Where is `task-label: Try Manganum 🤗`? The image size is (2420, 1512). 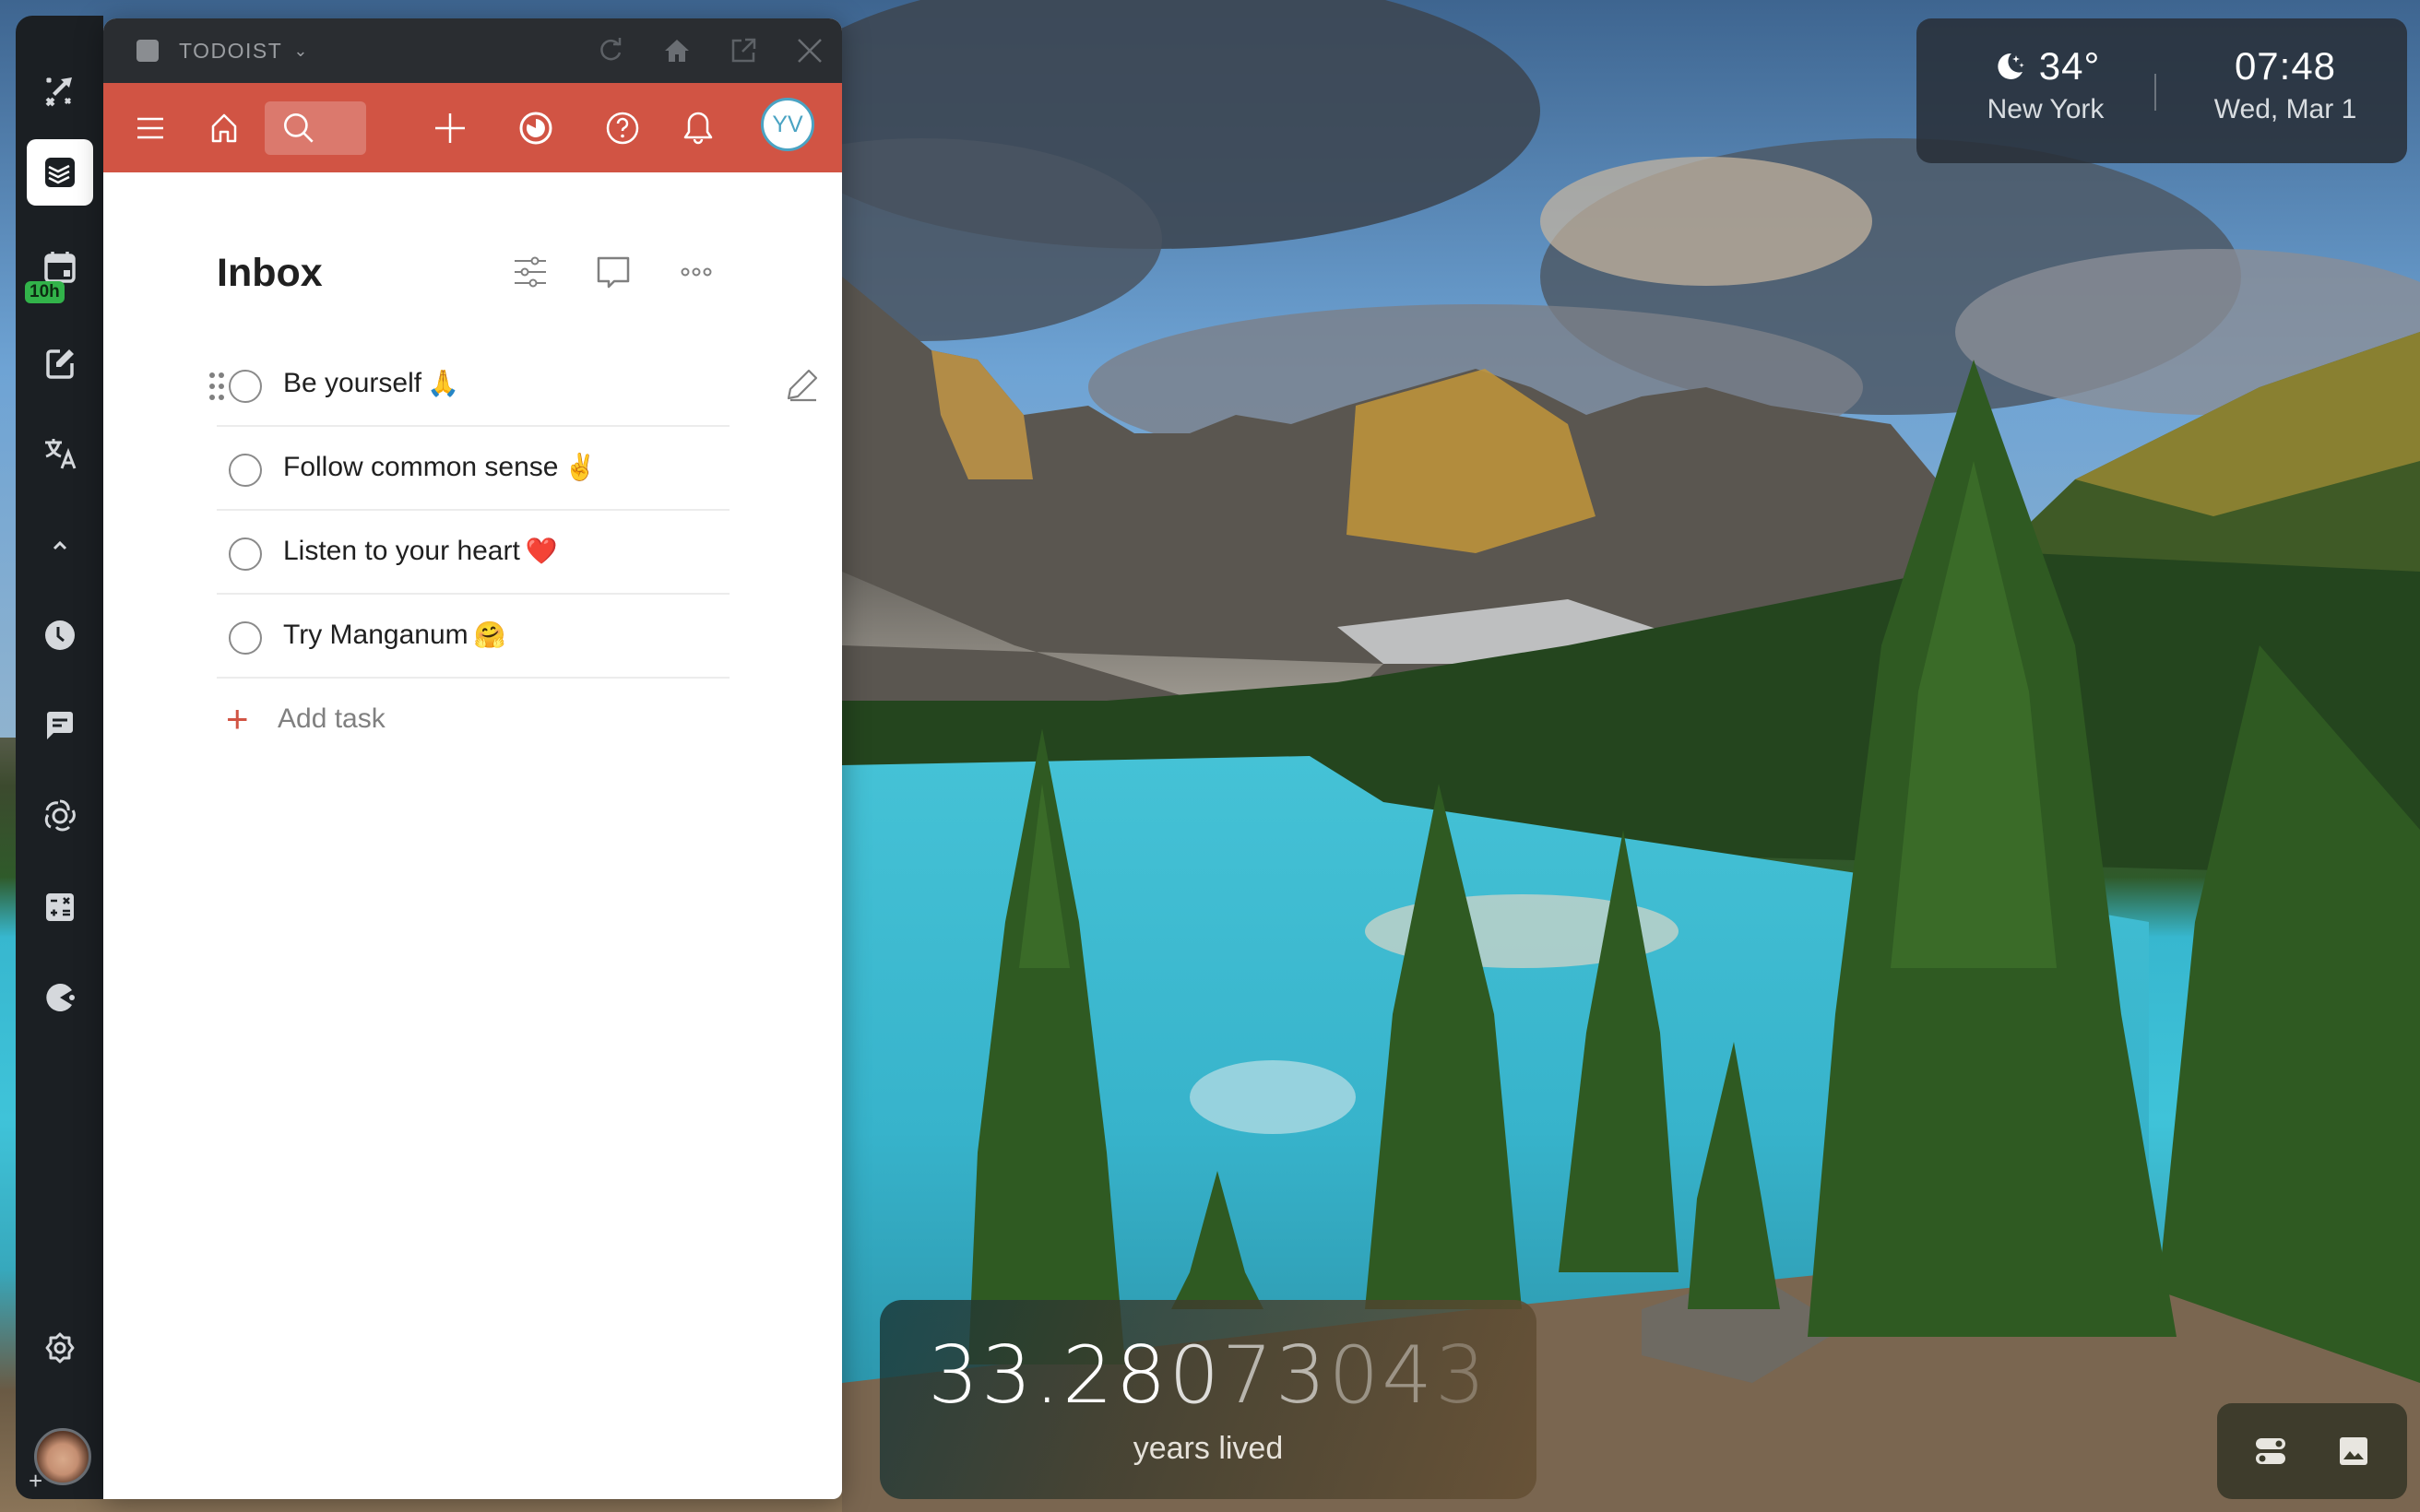
task-label: Try Manganum 🤗 is located at coordinates (394, 635).